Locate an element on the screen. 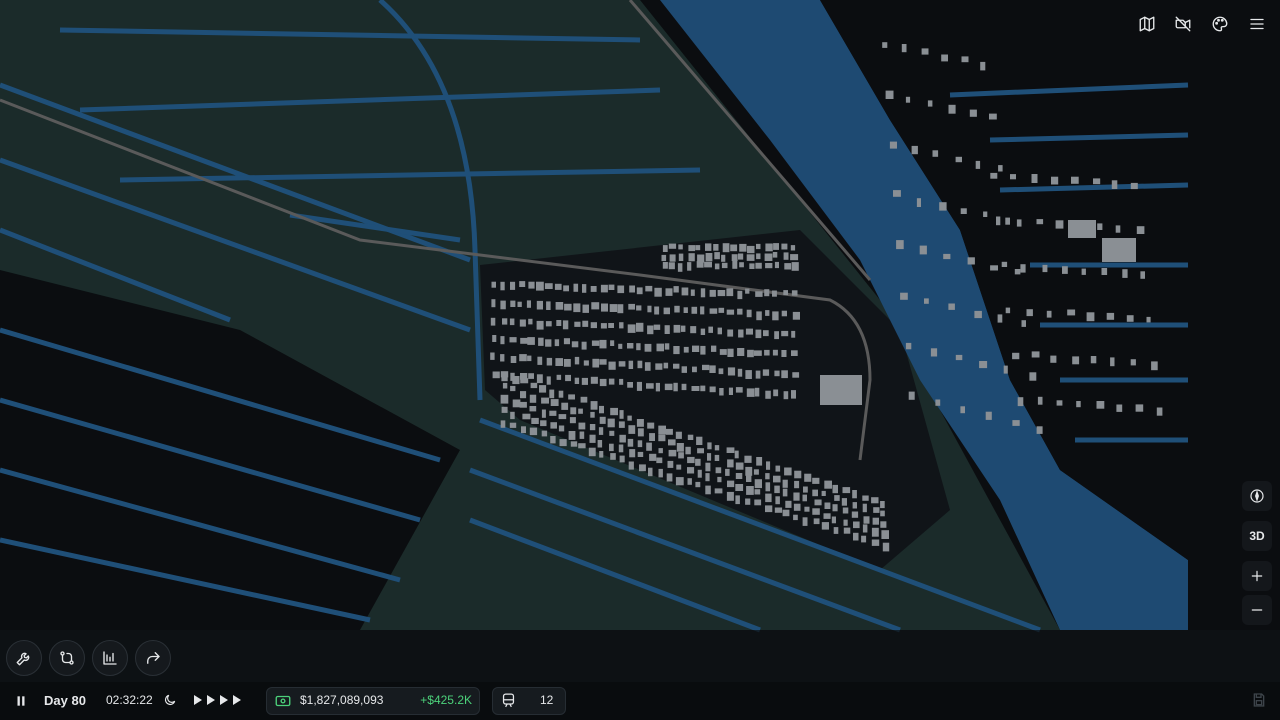 Image resolution: width=1280 pixels, height=720 pixels. routes-tool-button is located at coordinates (67, 658).